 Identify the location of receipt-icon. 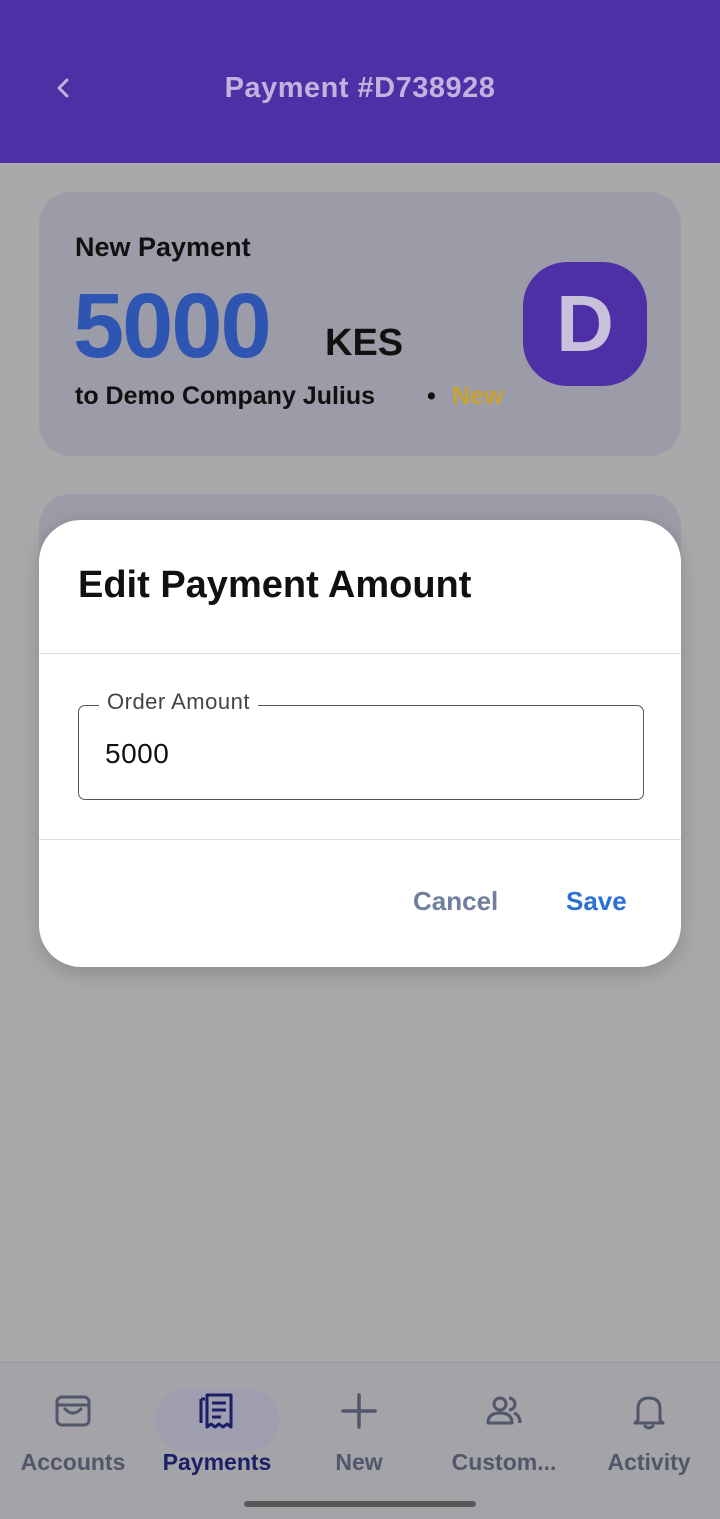
(216, 1411).